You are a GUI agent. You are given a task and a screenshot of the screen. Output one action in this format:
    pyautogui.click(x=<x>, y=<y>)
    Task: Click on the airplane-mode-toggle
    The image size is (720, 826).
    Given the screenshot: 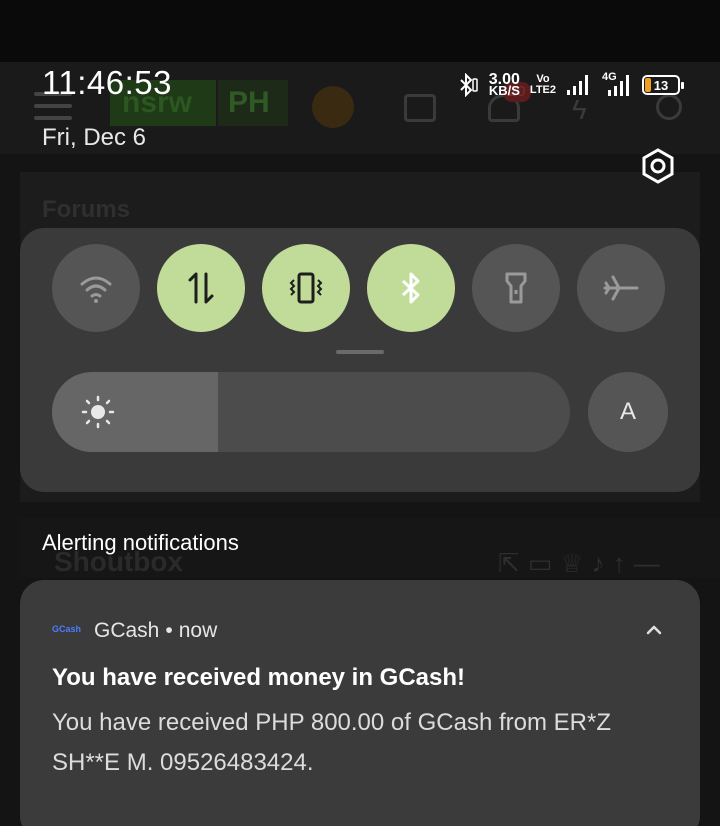 What is the action you would take?
    pyautogui.click(x=621, y=288)
    